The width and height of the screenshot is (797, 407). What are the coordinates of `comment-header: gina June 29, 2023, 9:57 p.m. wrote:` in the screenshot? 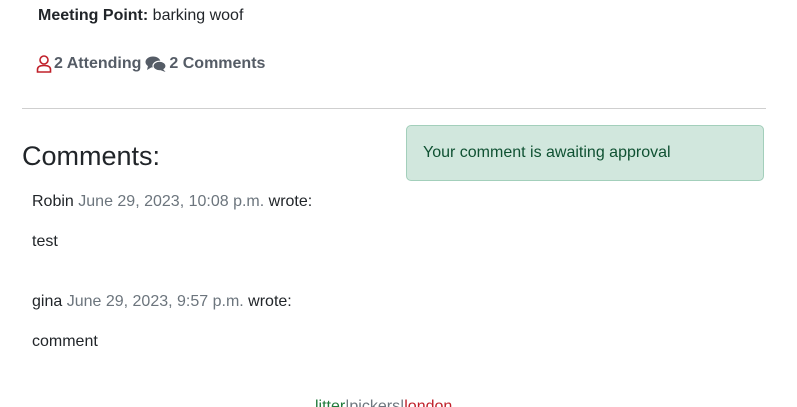 It's located at (162, 302).